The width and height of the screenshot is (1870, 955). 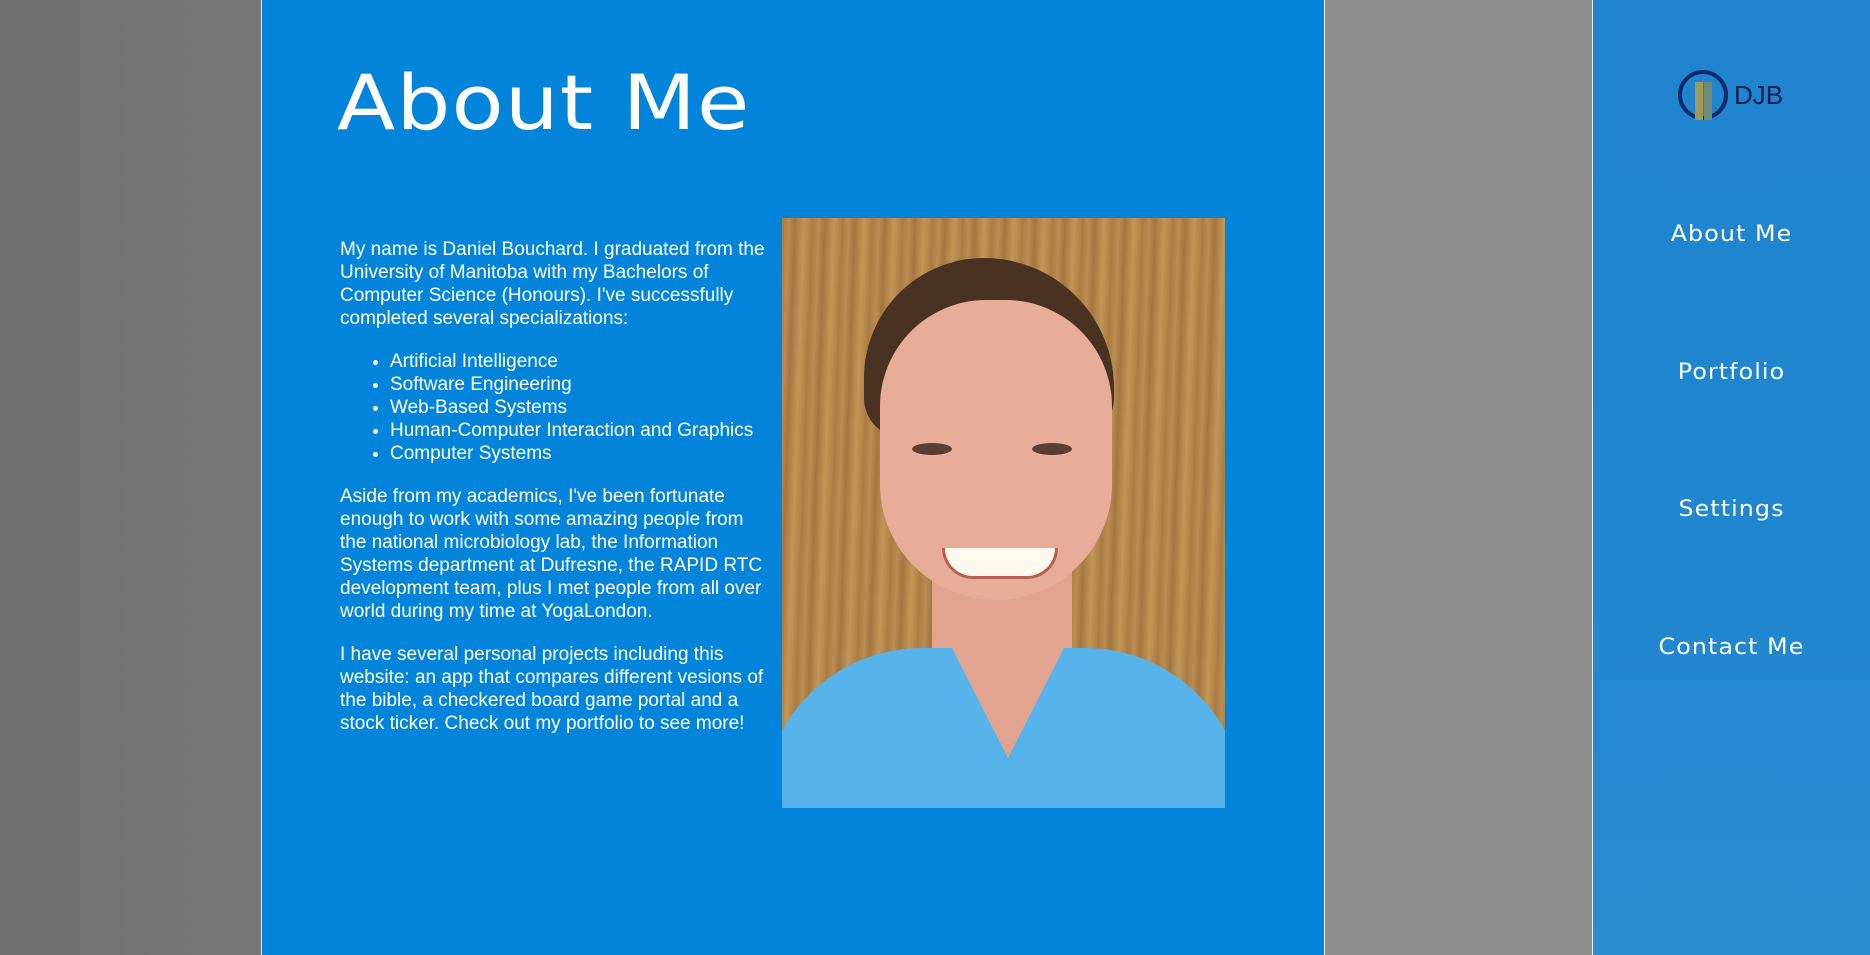 I want to click on list-item: Software Engineering, so click(x=580, y=384).